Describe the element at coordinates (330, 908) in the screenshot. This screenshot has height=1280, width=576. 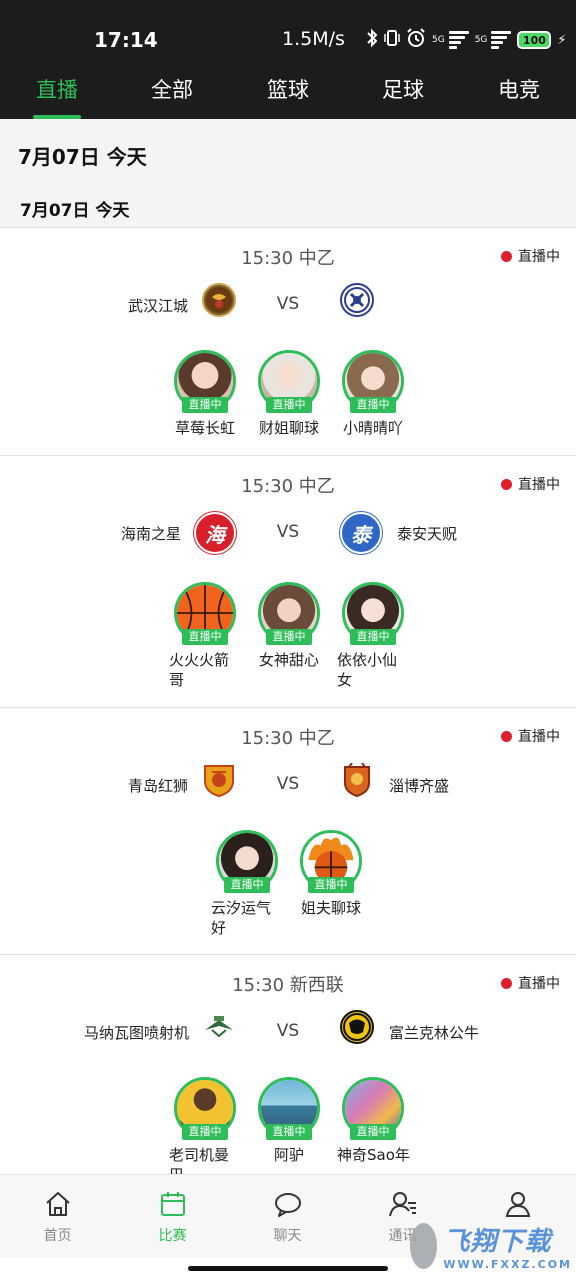
I see `streamer-name: 姐夫聊球` at that location.